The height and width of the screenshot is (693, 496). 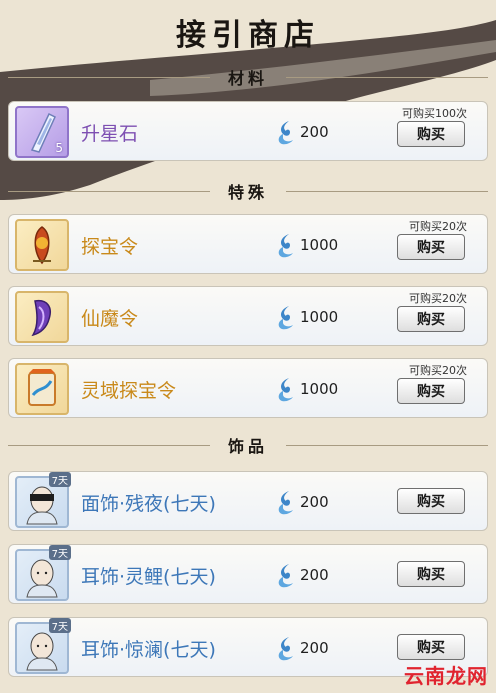 I want to click on section-label: 饰品, so click(x=248, y=446).